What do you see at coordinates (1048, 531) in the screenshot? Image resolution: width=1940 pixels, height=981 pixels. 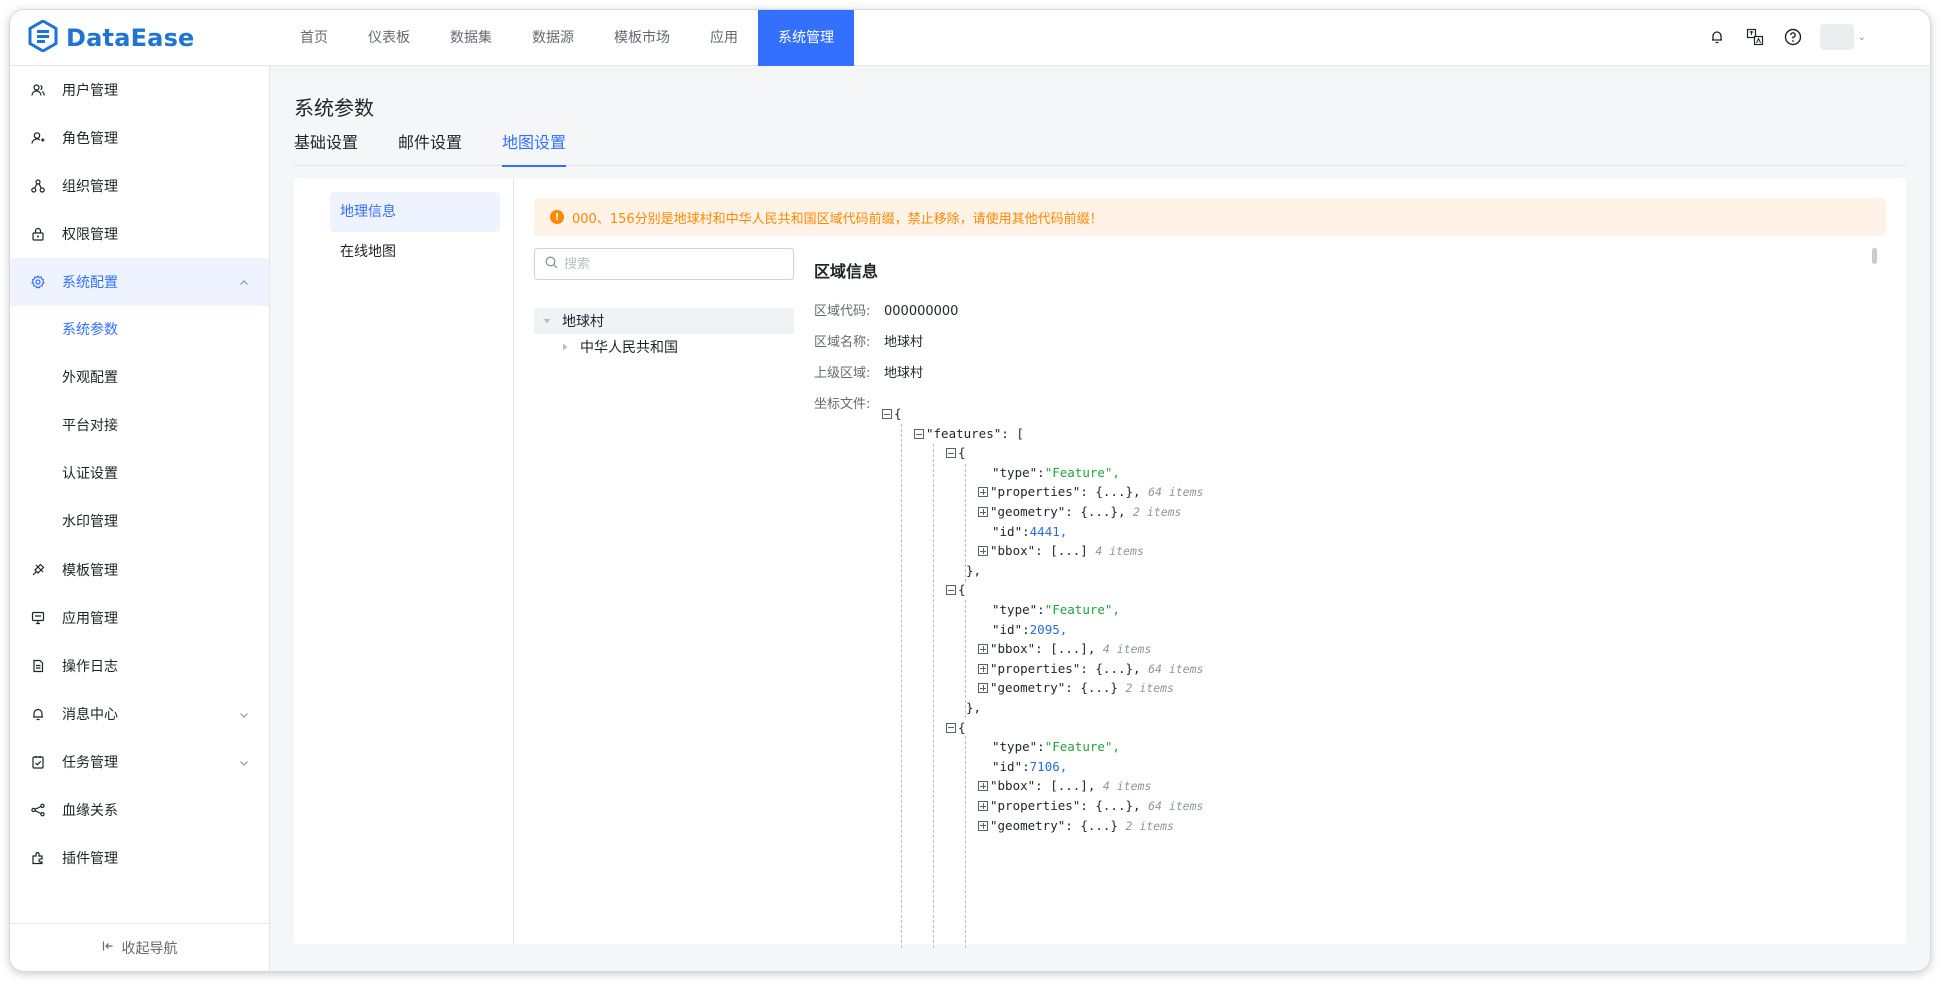 I see `json-value: 4441,` at bounding box center [1048, 531].